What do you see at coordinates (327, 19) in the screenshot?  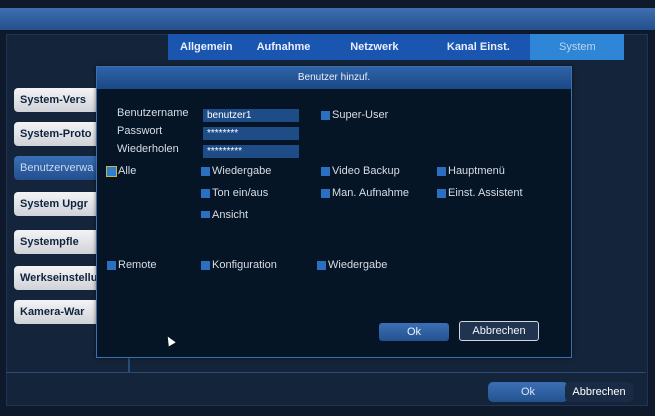 I see `top-bar` at bounding box center [327, 19].